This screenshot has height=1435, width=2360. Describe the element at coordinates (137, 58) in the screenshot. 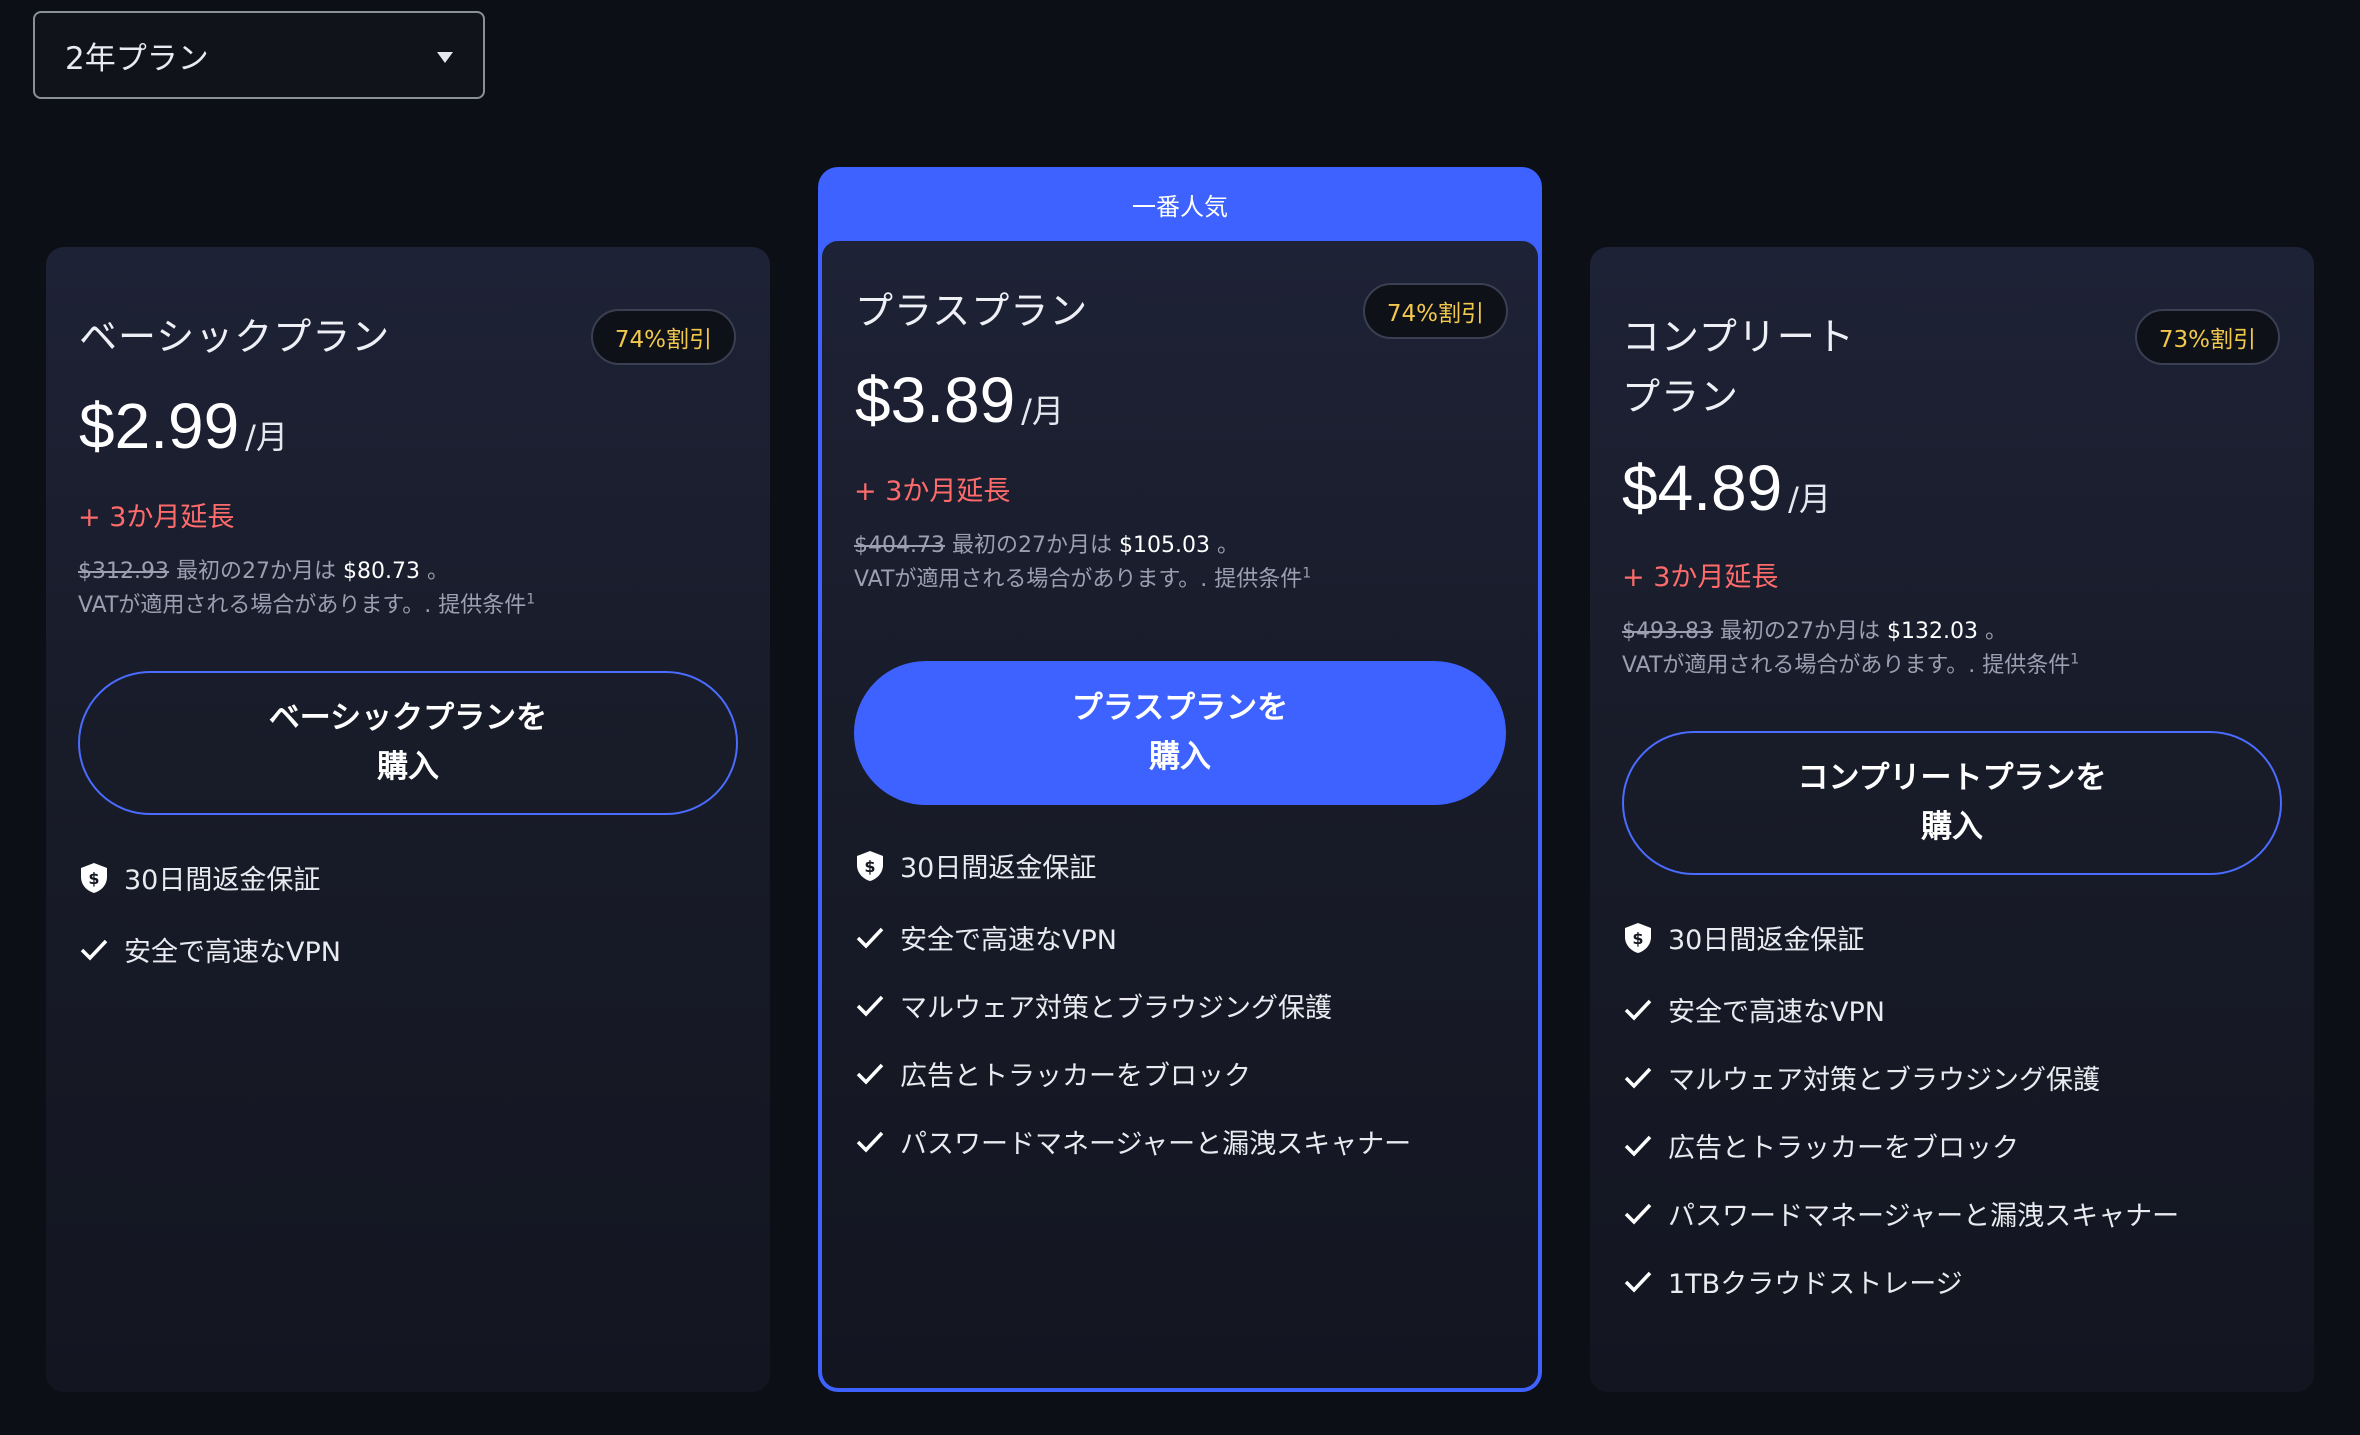

I see `plan-period-selected: 2年プラン` at that location.